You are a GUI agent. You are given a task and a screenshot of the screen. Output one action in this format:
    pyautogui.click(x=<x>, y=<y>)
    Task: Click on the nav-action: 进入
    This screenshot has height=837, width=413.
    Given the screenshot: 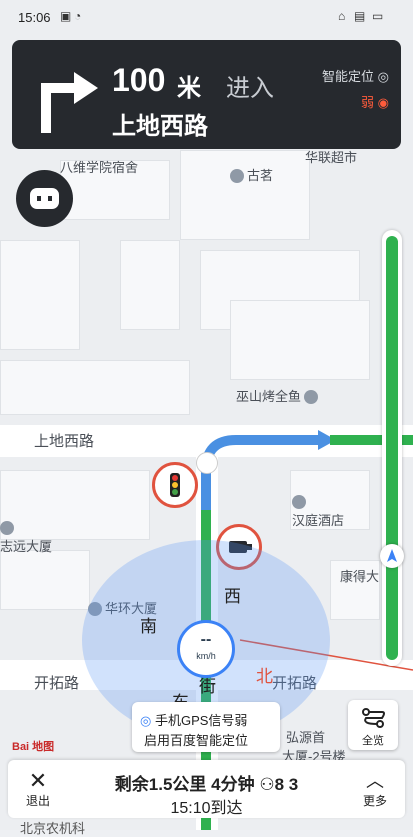 What is the action you would take?
    pyautogui.click(x=250, y=88)
    